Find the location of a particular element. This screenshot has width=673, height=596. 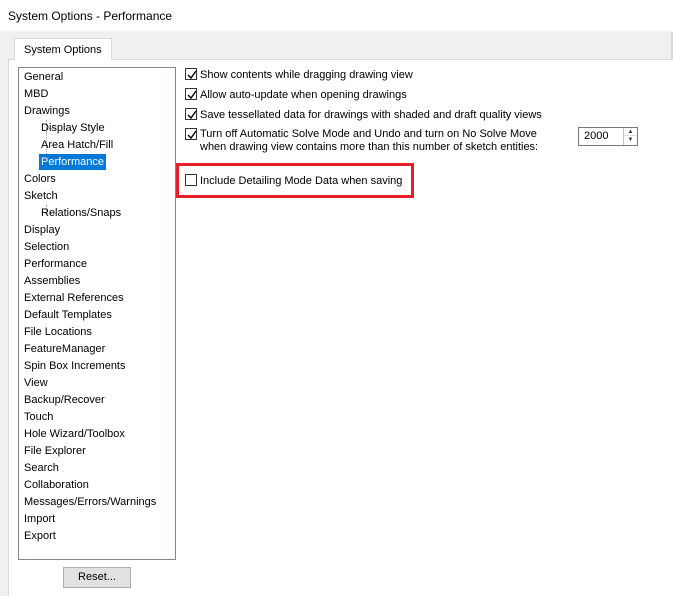

sketch-entities-spinbox: 2000 ▲ ▼ is located at coordinates (608, 136).